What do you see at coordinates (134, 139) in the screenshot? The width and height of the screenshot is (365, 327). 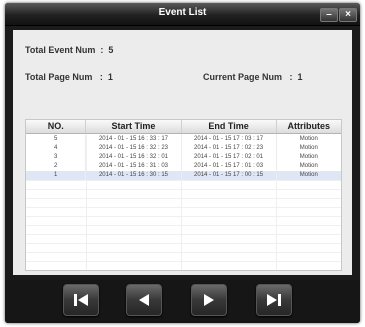 I see `cell-start-time: 2014 - 01 - 15 16 : 33 : 17` at bounding box center [134, 139].